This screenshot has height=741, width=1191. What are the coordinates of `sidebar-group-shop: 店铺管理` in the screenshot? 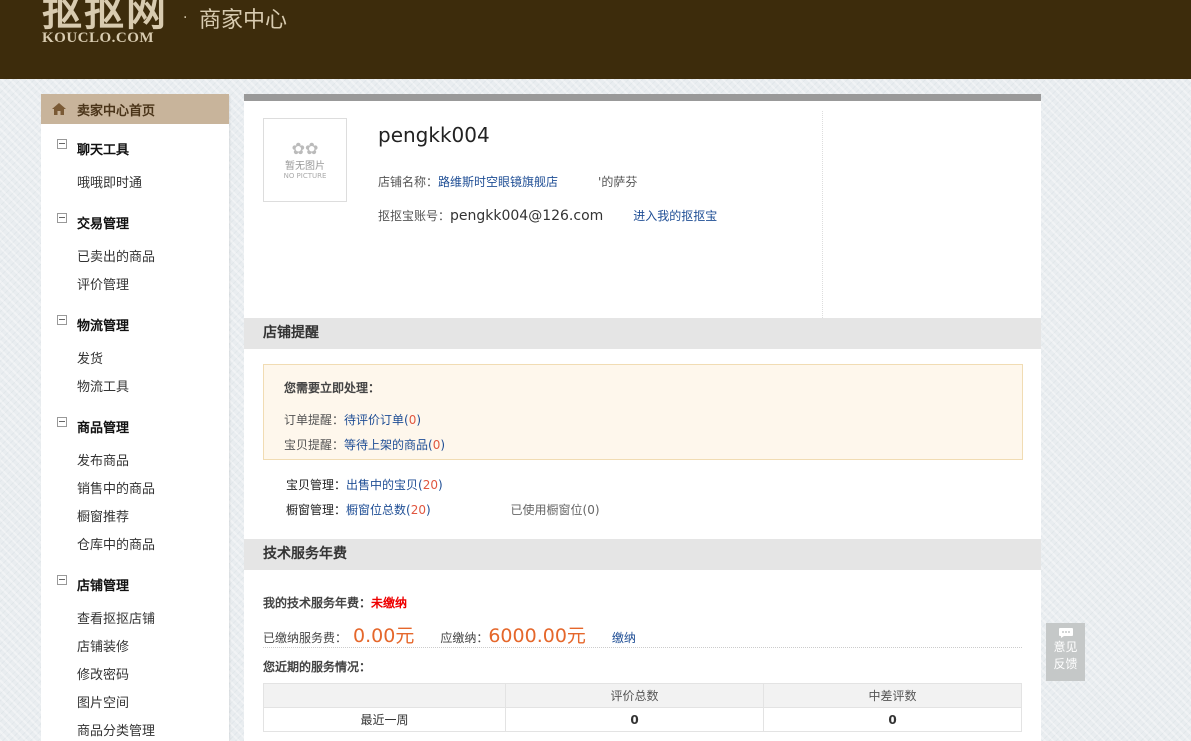 It's located at (135, 584).